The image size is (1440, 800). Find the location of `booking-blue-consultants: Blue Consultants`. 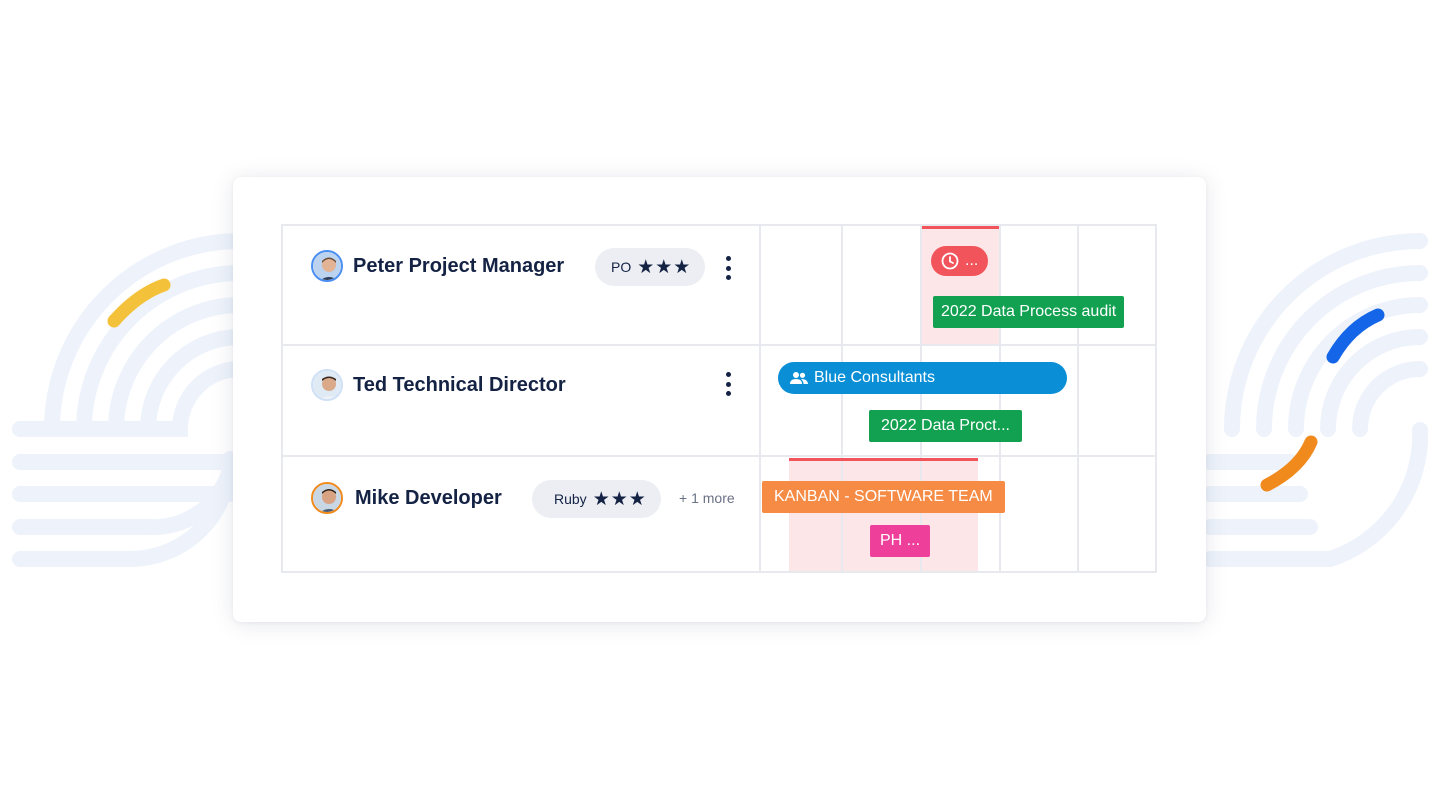

booking-blue-consultants: Blue Consultants is located at coordinates (922, 378).